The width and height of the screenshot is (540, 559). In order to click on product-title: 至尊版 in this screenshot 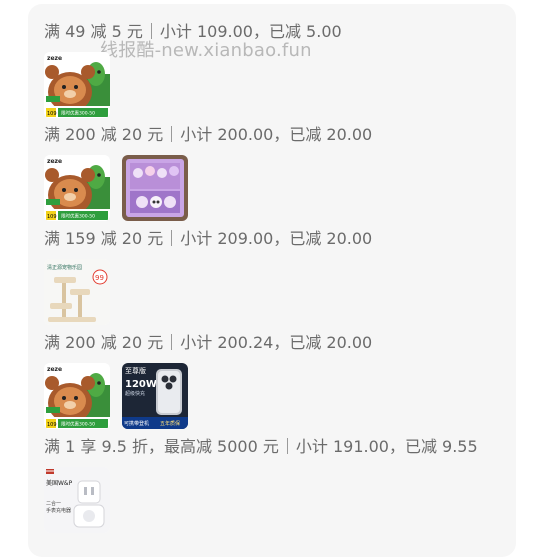, I will do `click(135, 370)`.